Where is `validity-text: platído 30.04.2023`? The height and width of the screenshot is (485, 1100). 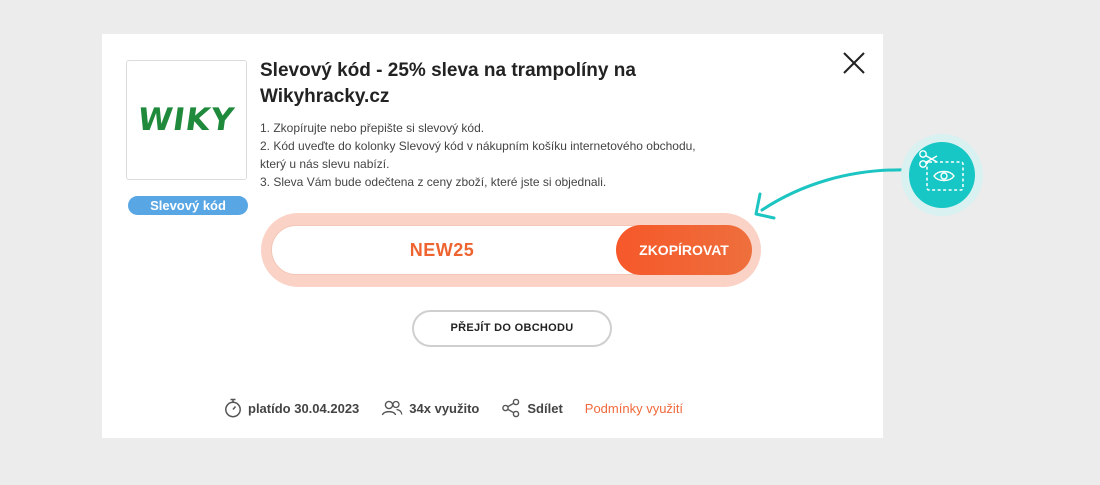 validity-text: platído 30.04.2023 is located at coordinates (304, 408).